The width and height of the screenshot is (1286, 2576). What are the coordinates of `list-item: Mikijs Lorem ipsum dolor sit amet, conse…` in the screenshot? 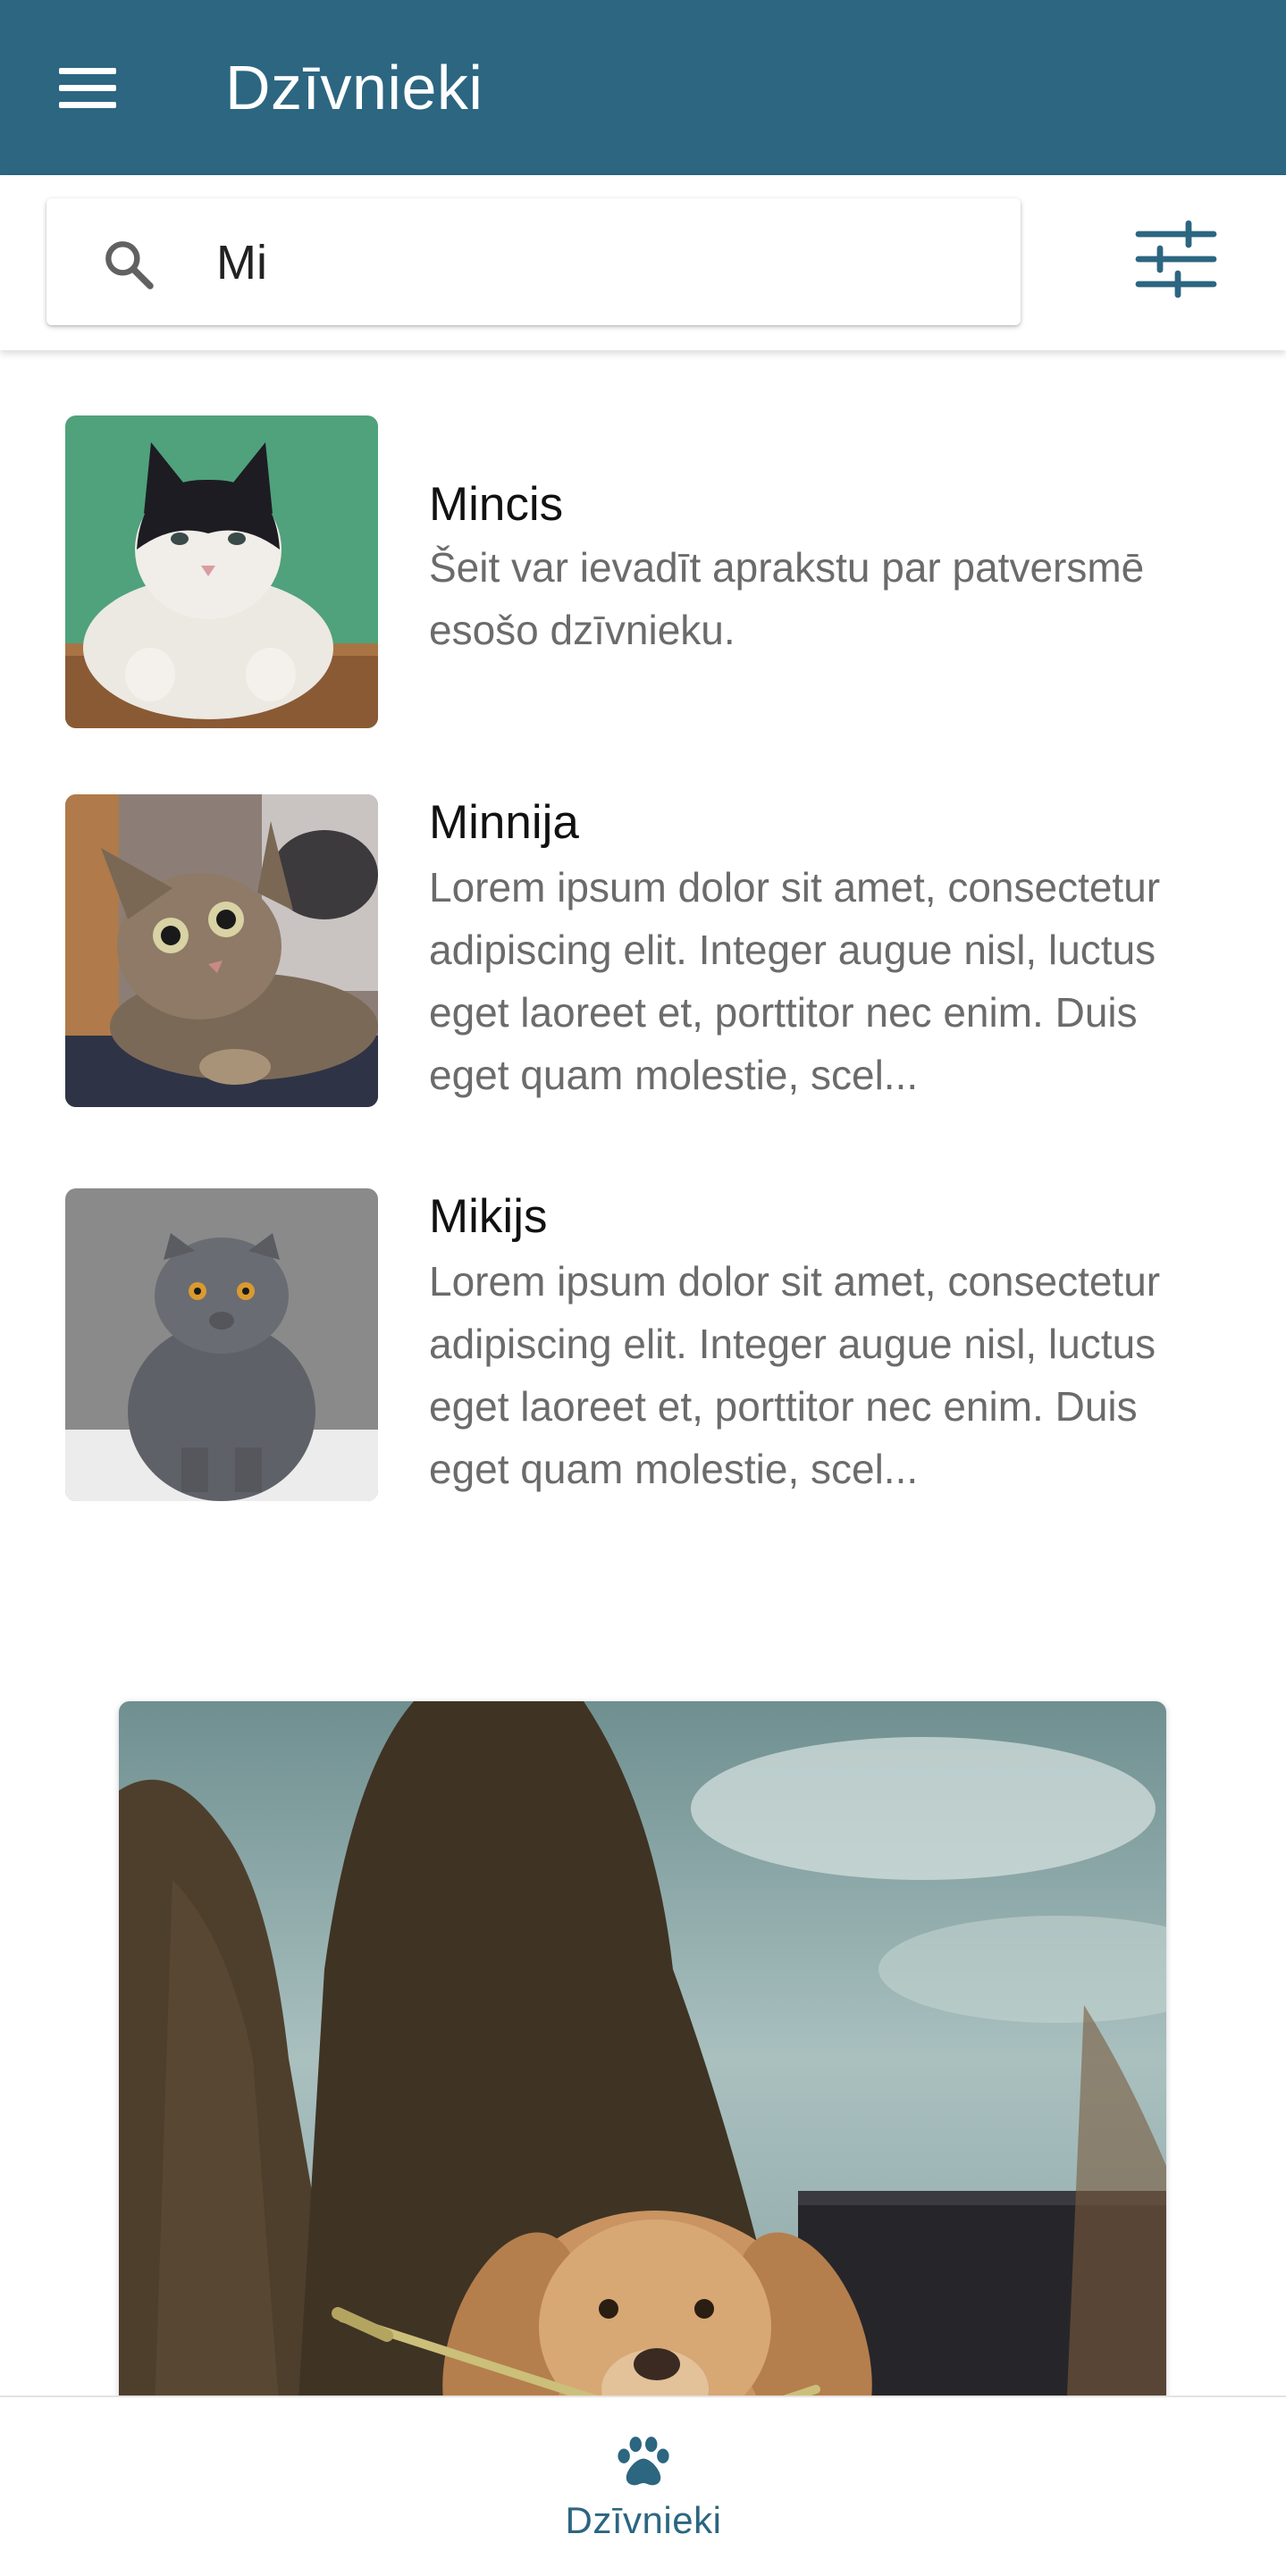 It's located at (643, 1358).